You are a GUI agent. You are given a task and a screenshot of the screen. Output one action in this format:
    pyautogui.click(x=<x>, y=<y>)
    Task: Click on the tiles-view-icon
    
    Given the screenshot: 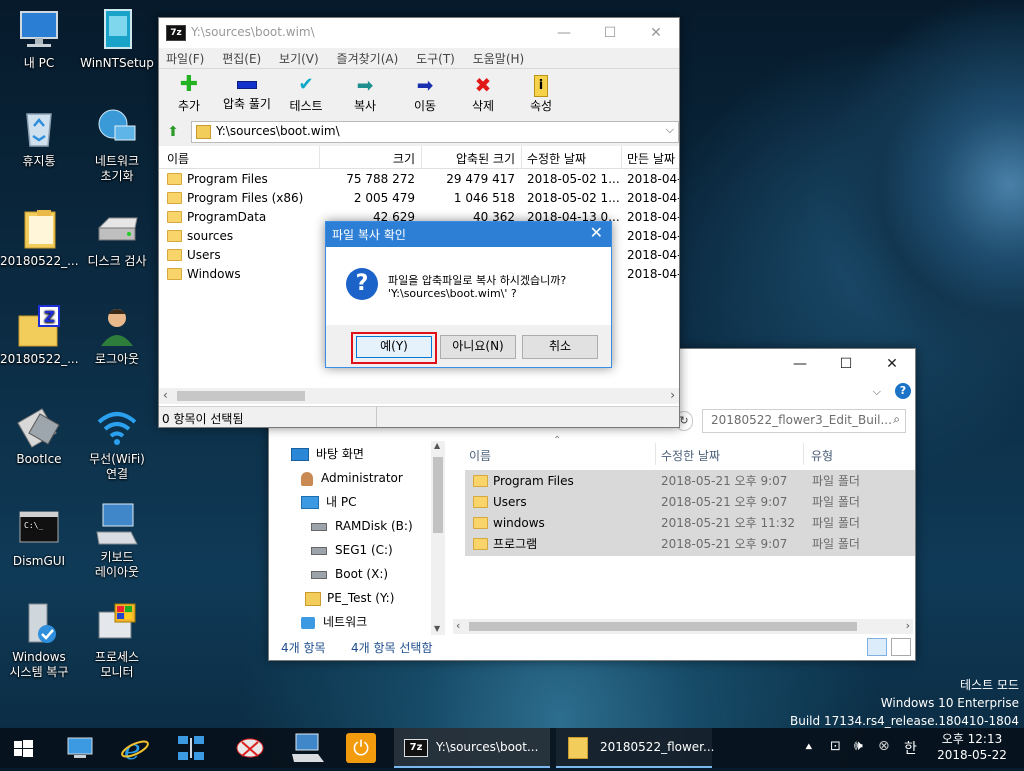 What is the action you would take?
    pyautogui.click(x=901, y=647)
    